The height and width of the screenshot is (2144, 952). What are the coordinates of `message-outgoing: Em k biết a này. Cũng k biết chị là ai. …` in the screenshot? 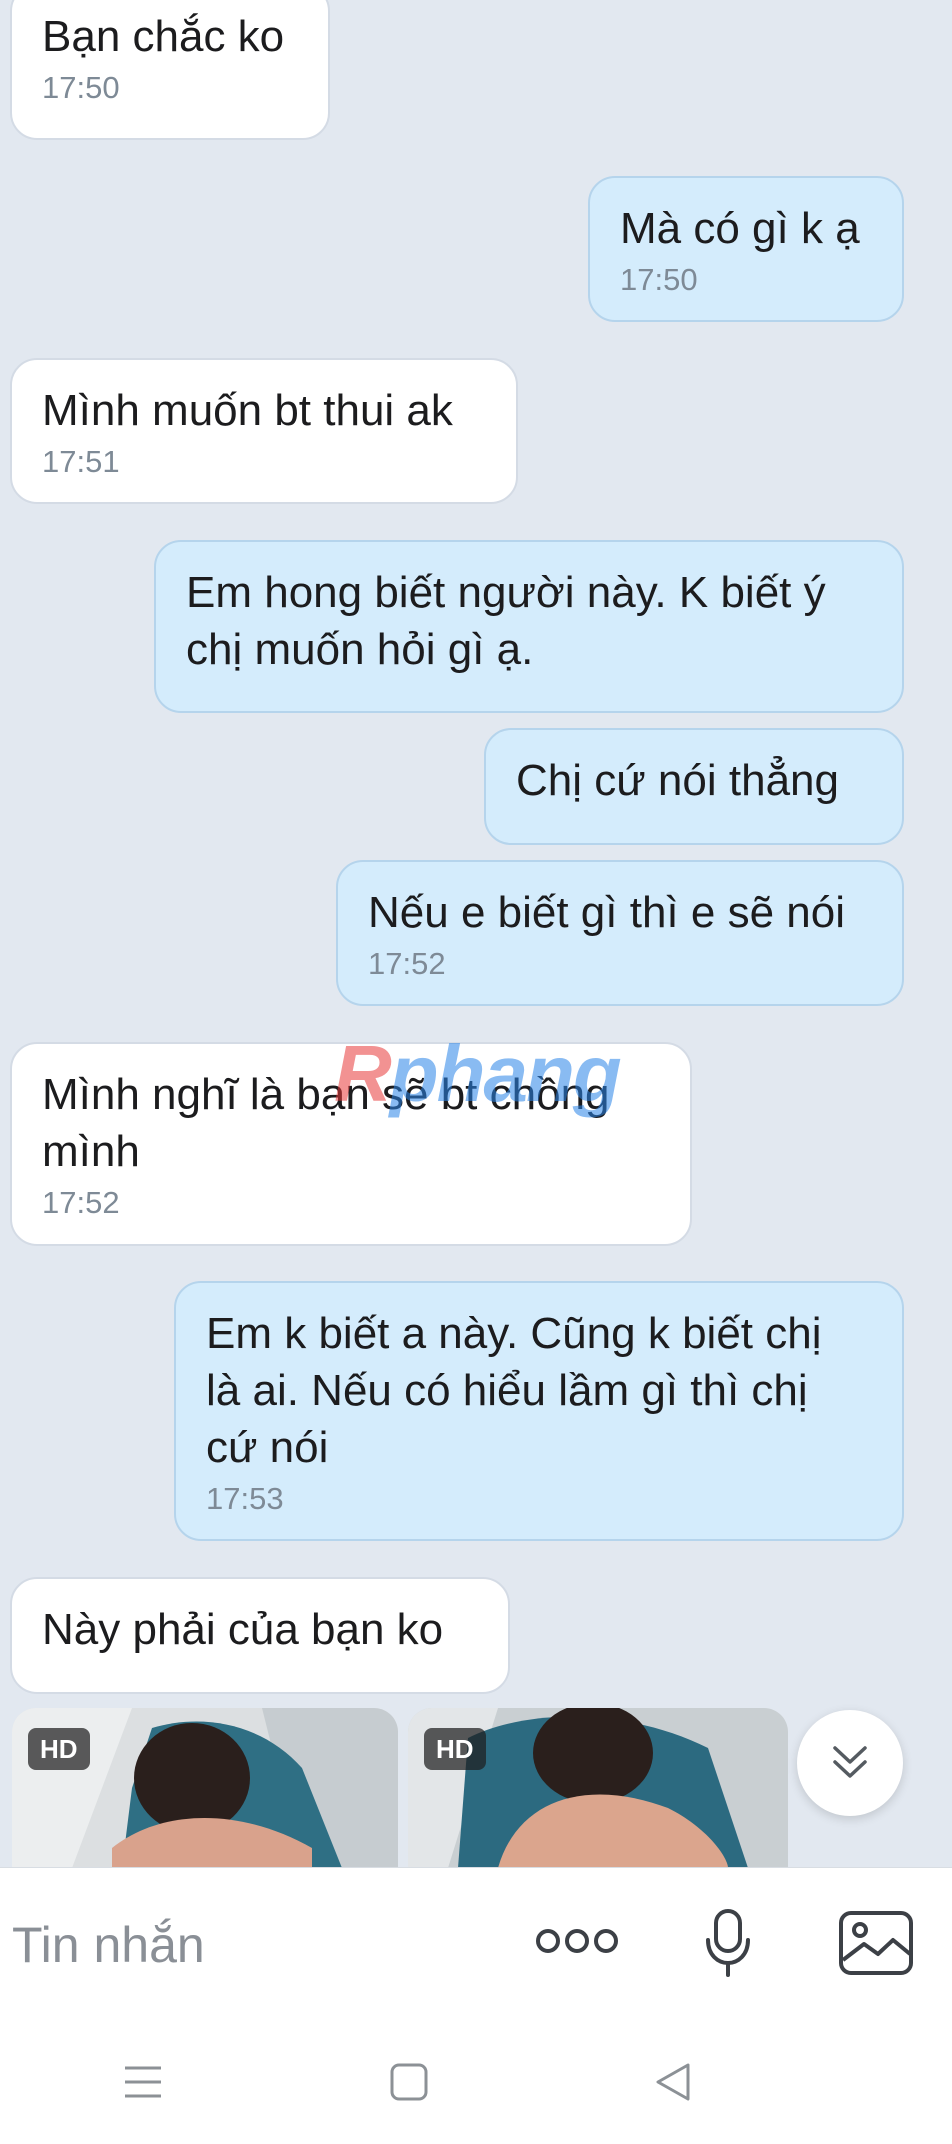 It's located at (539, 1411).